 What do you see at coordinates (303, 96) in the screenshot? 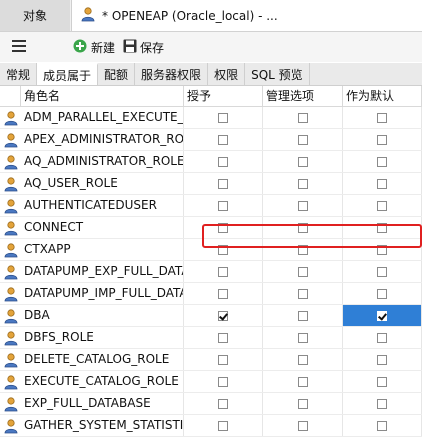
I see `header-admin-option: 管理选项` at bounding box center [303, 96].